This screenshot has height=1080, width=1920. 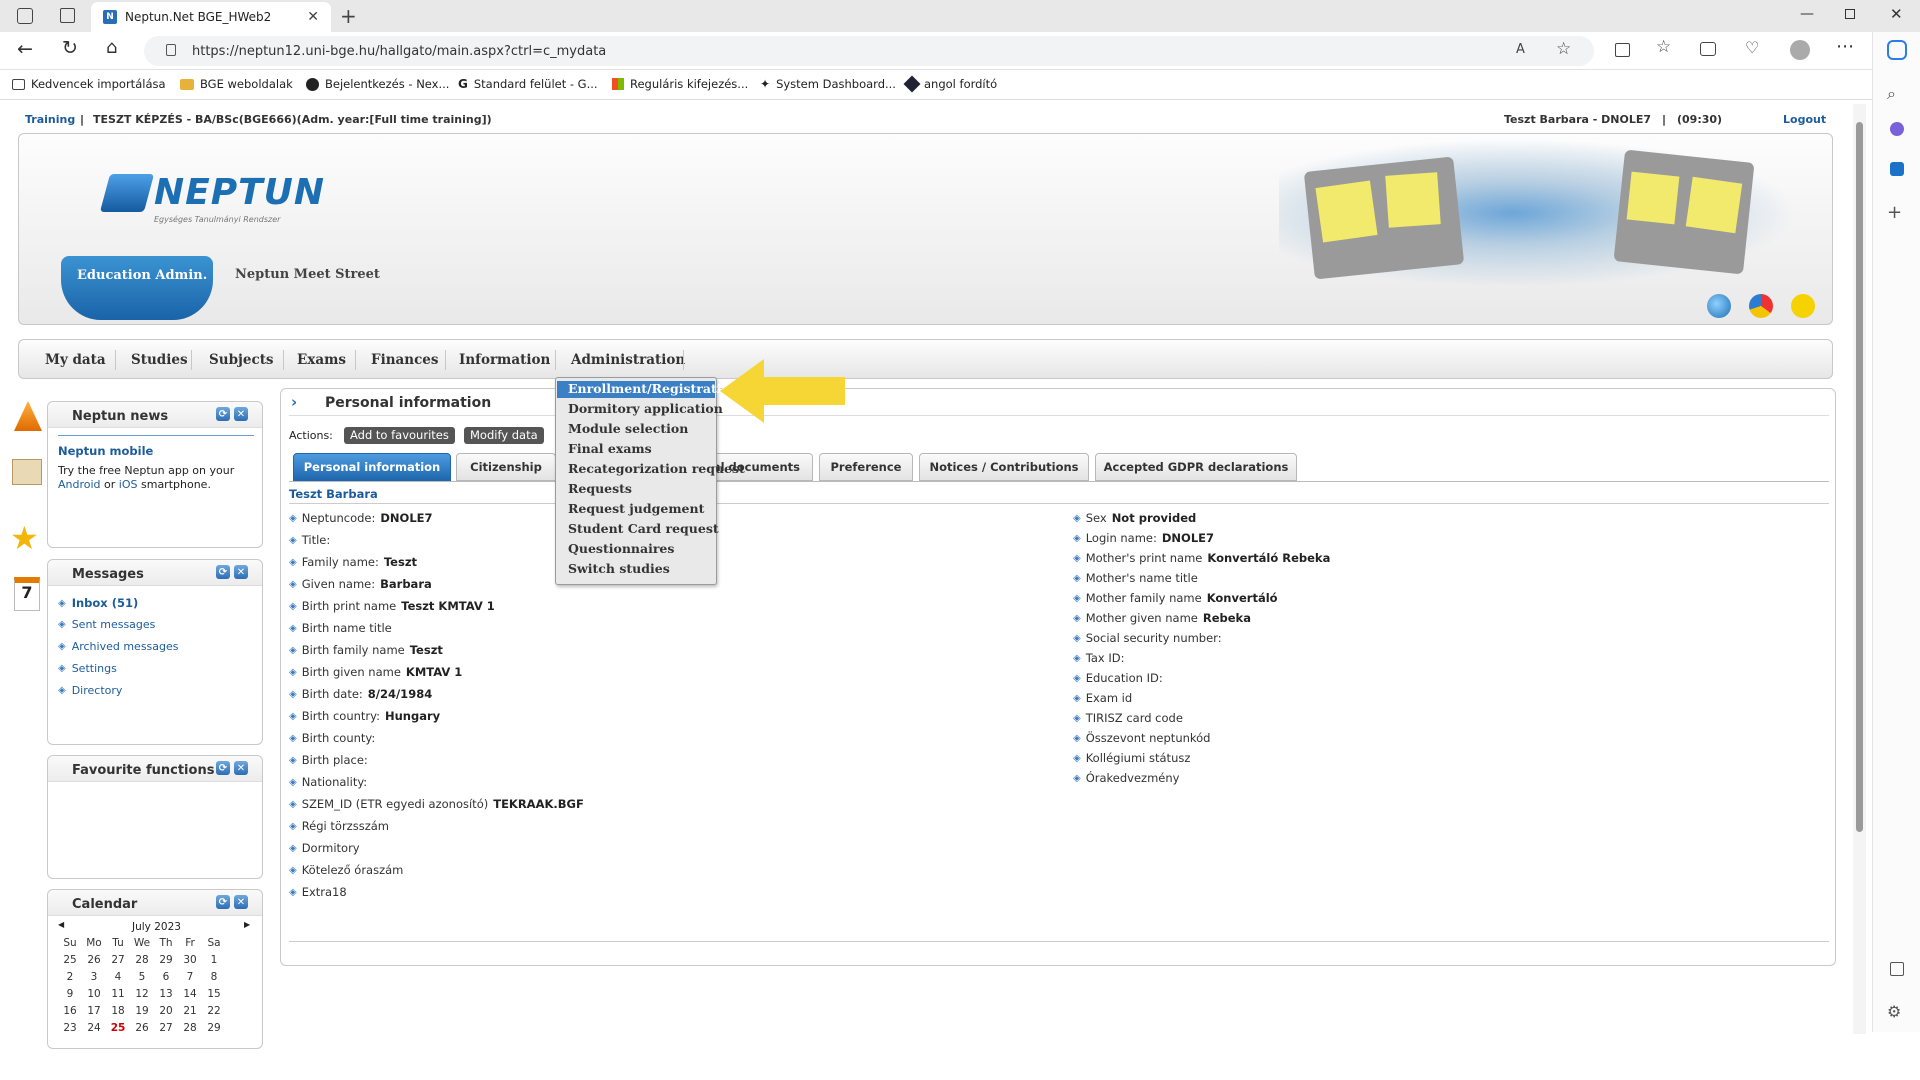 What do you see at coordinates (1897, 94) in the screenshot?
I see `search-icon: ⌕` at bounding box center [1897, 94].